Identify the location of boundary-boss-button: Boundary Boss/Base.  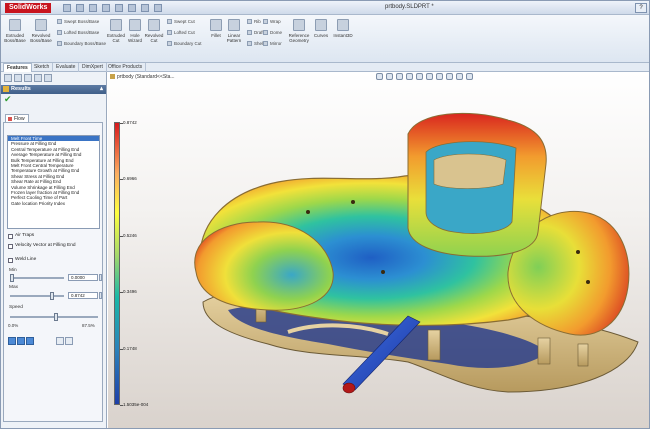
(81, 43).